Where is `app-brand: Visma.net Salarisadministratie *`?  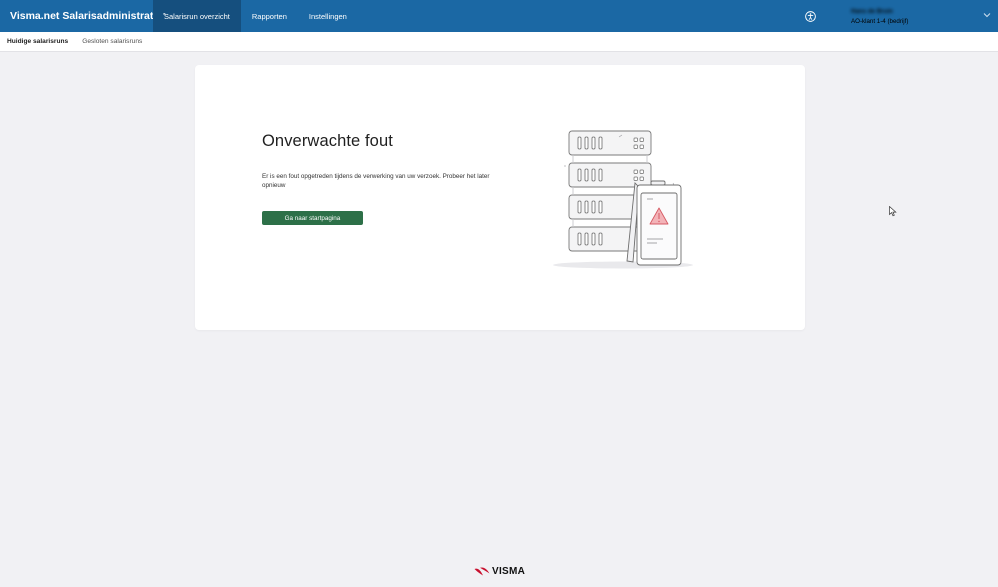
app-brand: Visma.net Salarisadministratie * is located at coordinates (82, 16).